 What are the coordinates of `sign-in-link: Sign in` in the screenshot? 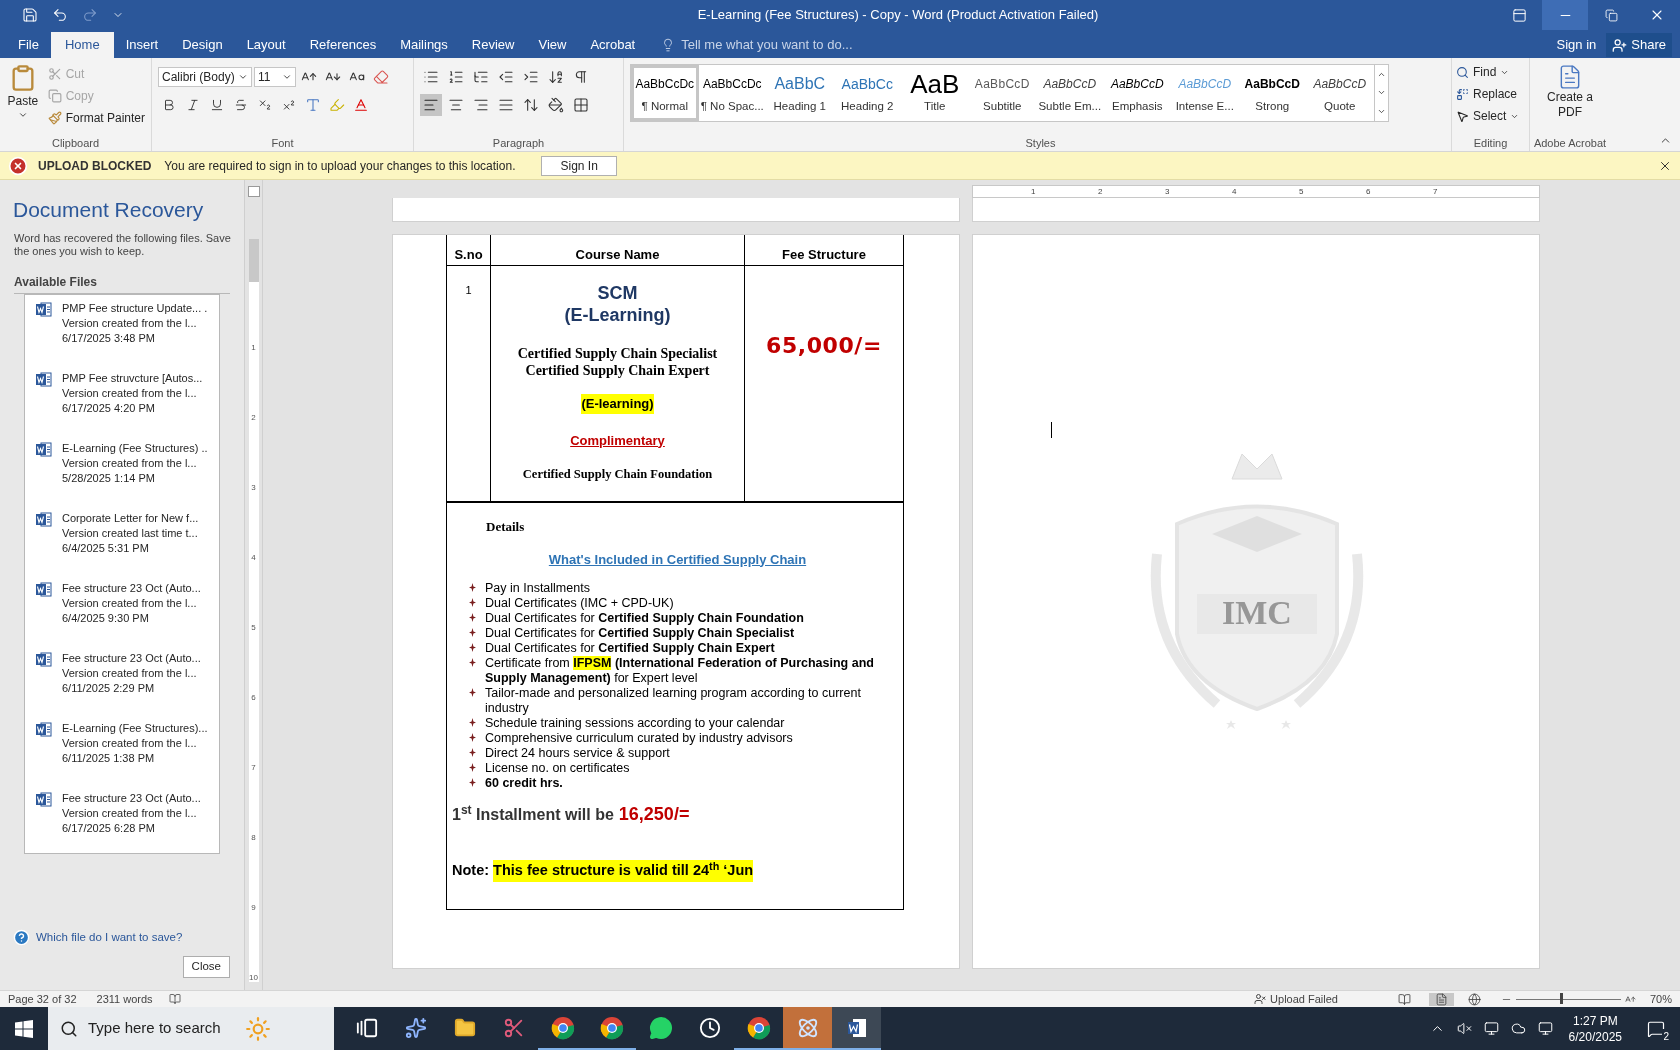 It's located at (1576, 45).